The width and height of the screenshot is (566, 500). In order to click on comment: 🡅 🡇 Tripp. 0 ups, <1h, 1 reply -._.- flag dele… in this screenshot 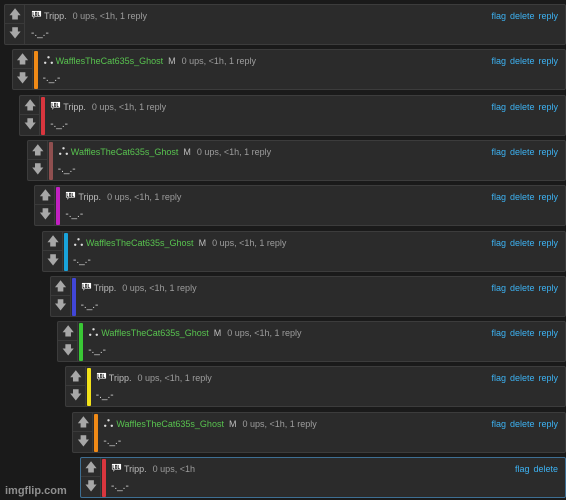, I will do `click(292, 115)`.